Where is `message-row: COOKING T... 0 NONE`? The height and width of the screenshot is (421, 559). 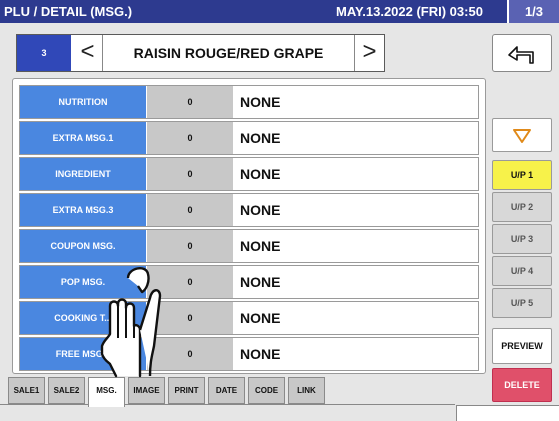
message-row: COOKING T... 0 NONE is located at coordinates (249, 318).